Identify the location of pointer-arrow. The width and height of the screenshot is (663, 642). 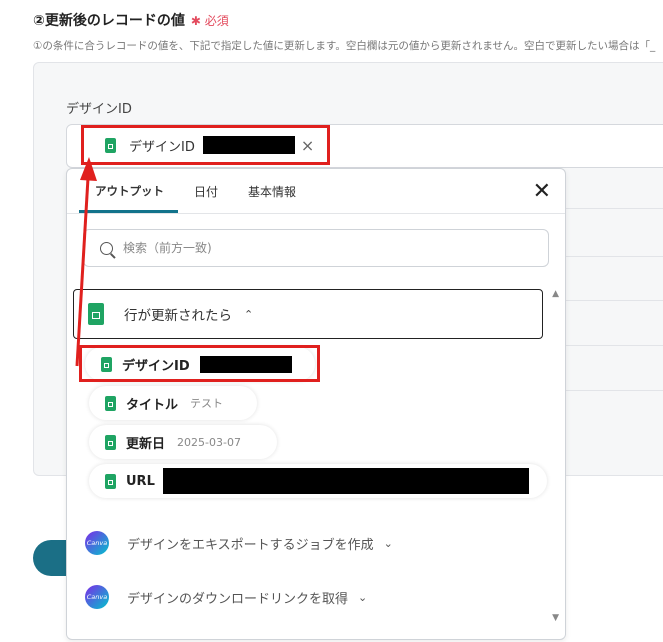
(86, 262).